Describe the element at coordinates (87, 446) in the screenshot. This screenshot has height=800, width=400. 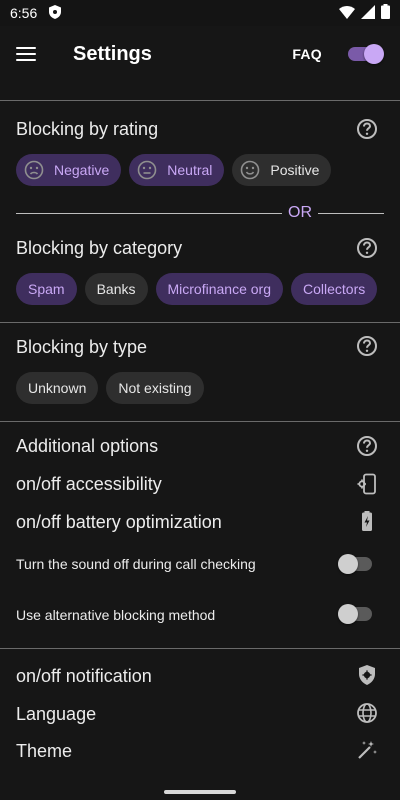
I see `additional-section-title: Additional options` at that location.